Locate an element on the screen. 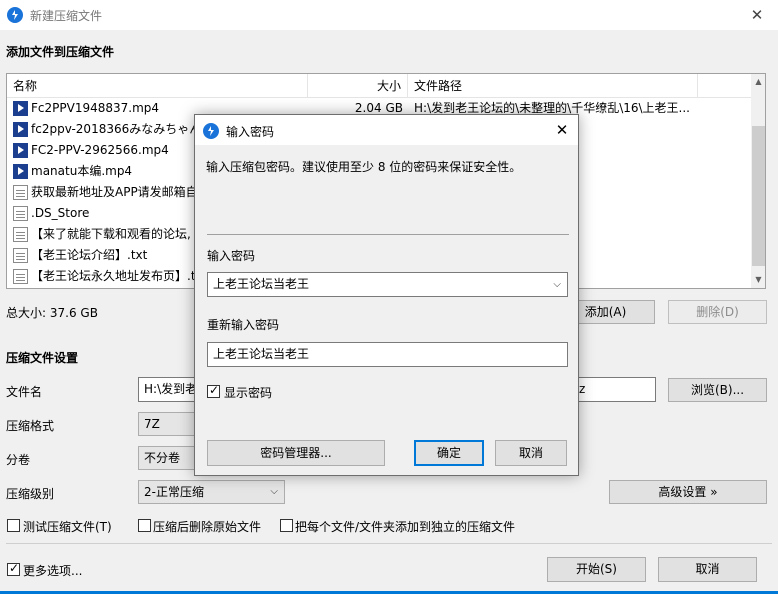 The height and width of the screenshot is (594, 778). delete-originals-checkbox is located at coordinates (144, 525).